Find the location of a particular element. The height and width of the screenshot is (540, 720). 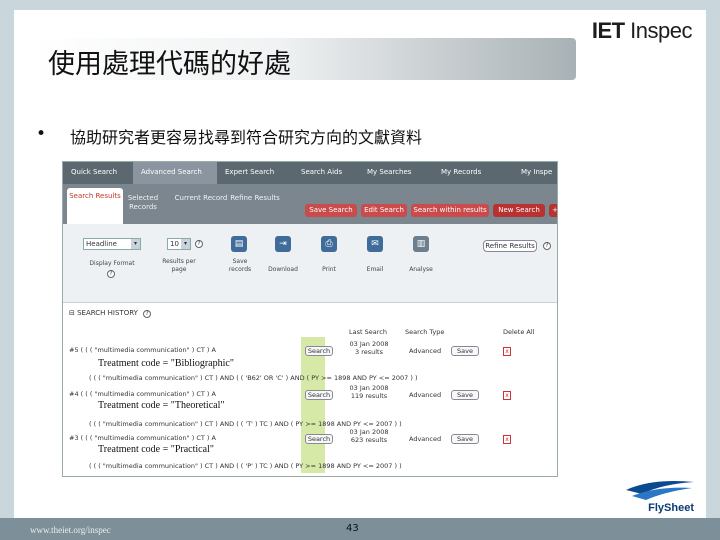

tab-my-searches: My Searches is located at coordinates (396, 173).